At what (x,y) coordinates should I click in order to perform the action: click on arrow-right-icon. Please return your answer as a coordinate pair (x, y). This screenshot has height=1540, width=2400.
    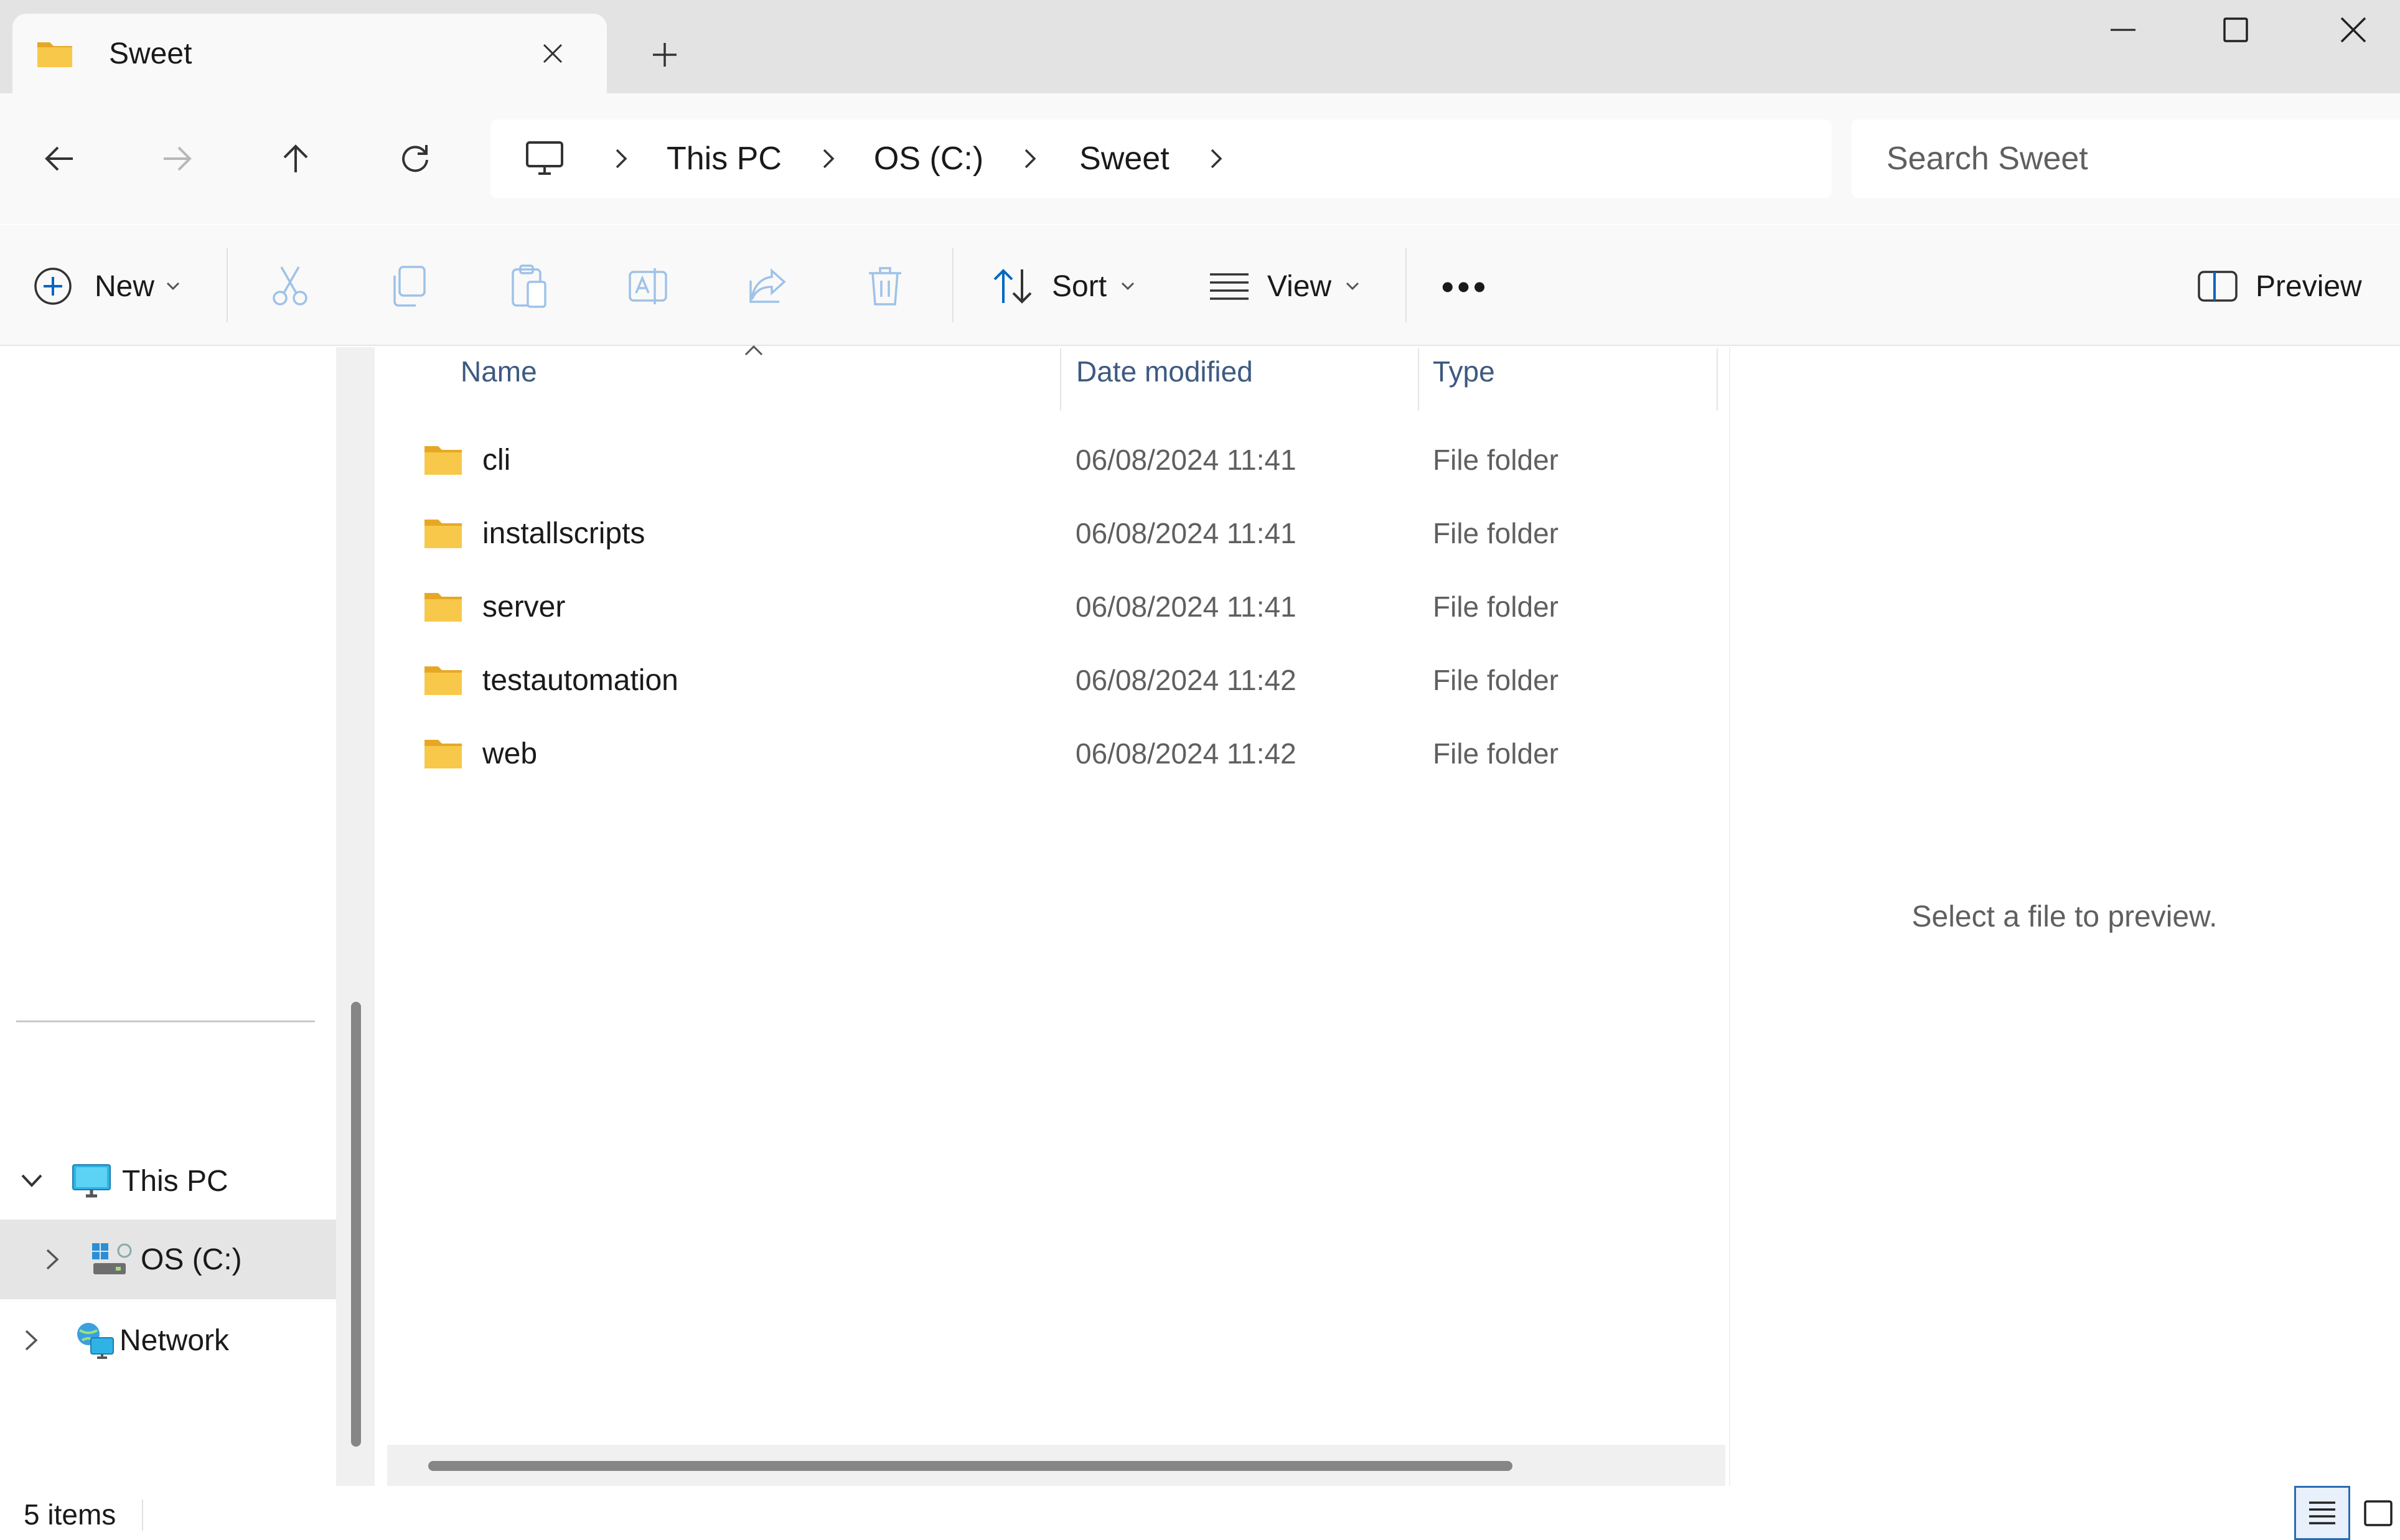
    Looking at the image, I should click on (178, 158).